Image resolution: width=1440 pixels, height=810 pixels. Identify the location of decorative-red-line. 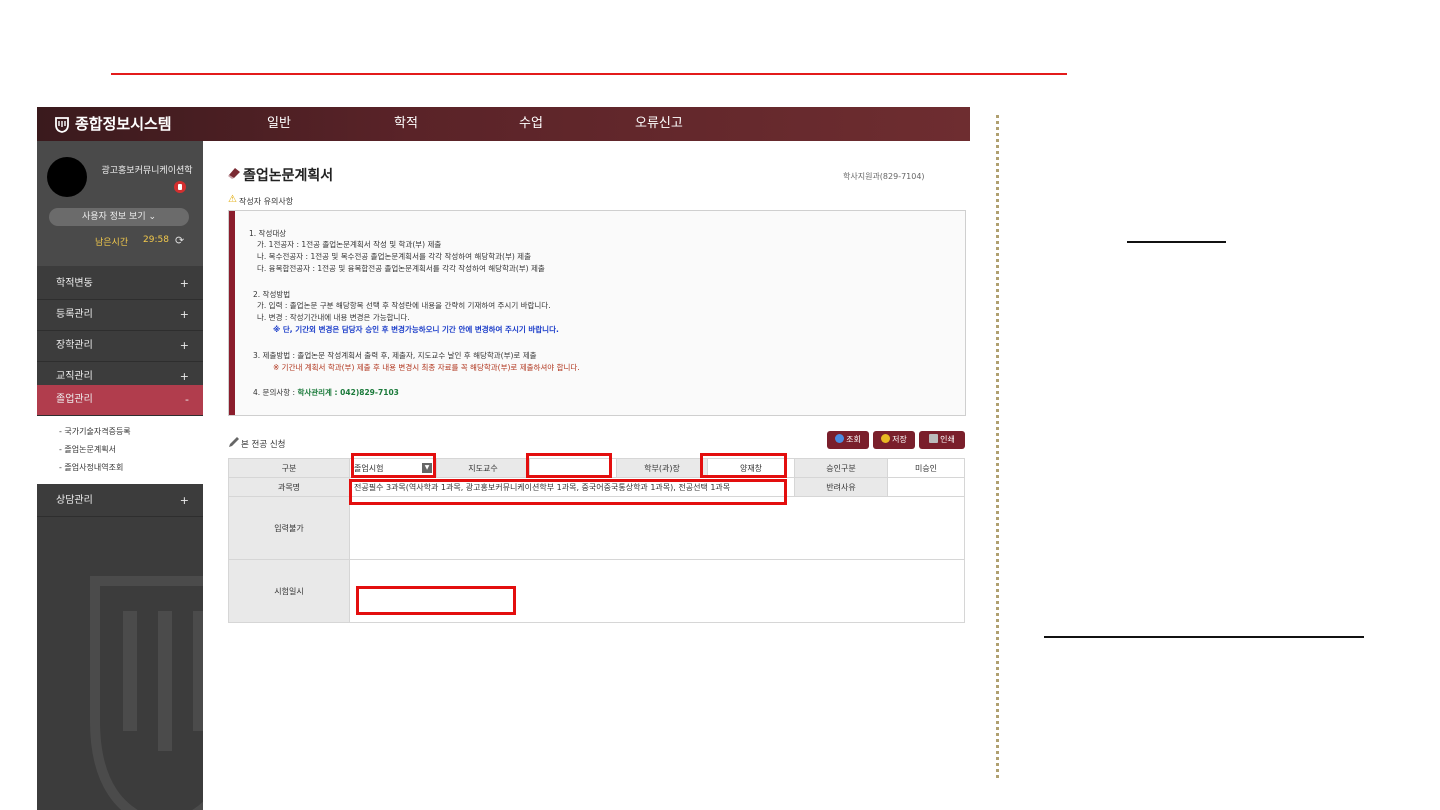
(589, 74).